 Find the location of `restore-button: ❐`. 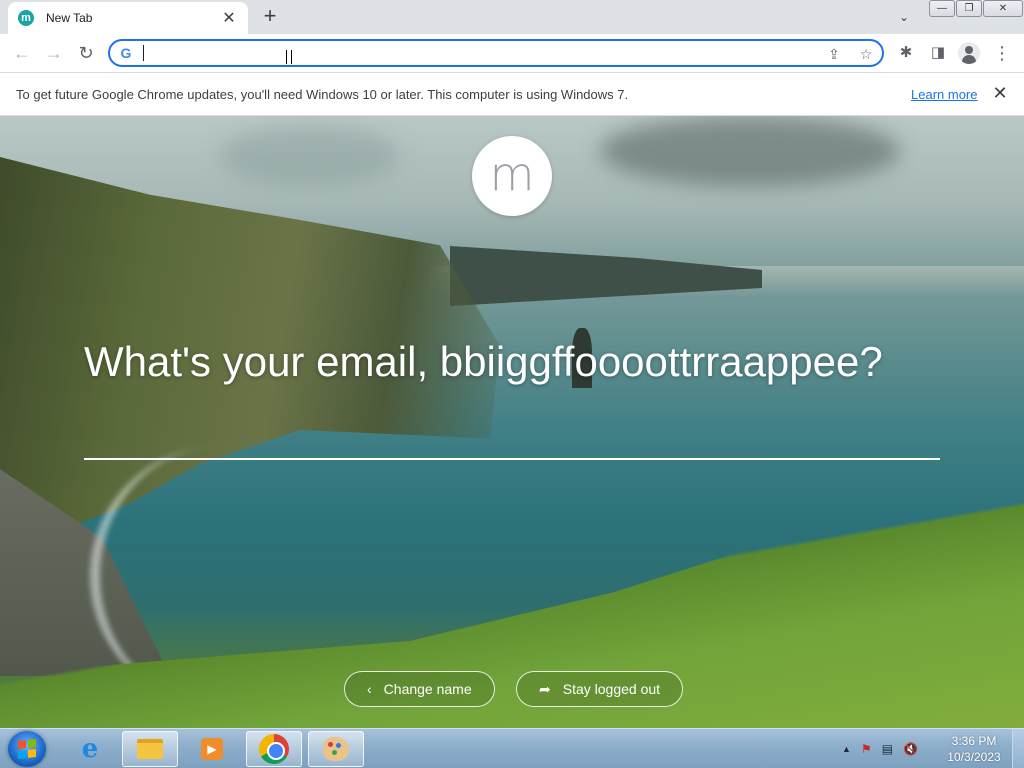

restore-button: ❐ is located at coordinates (969, 8).